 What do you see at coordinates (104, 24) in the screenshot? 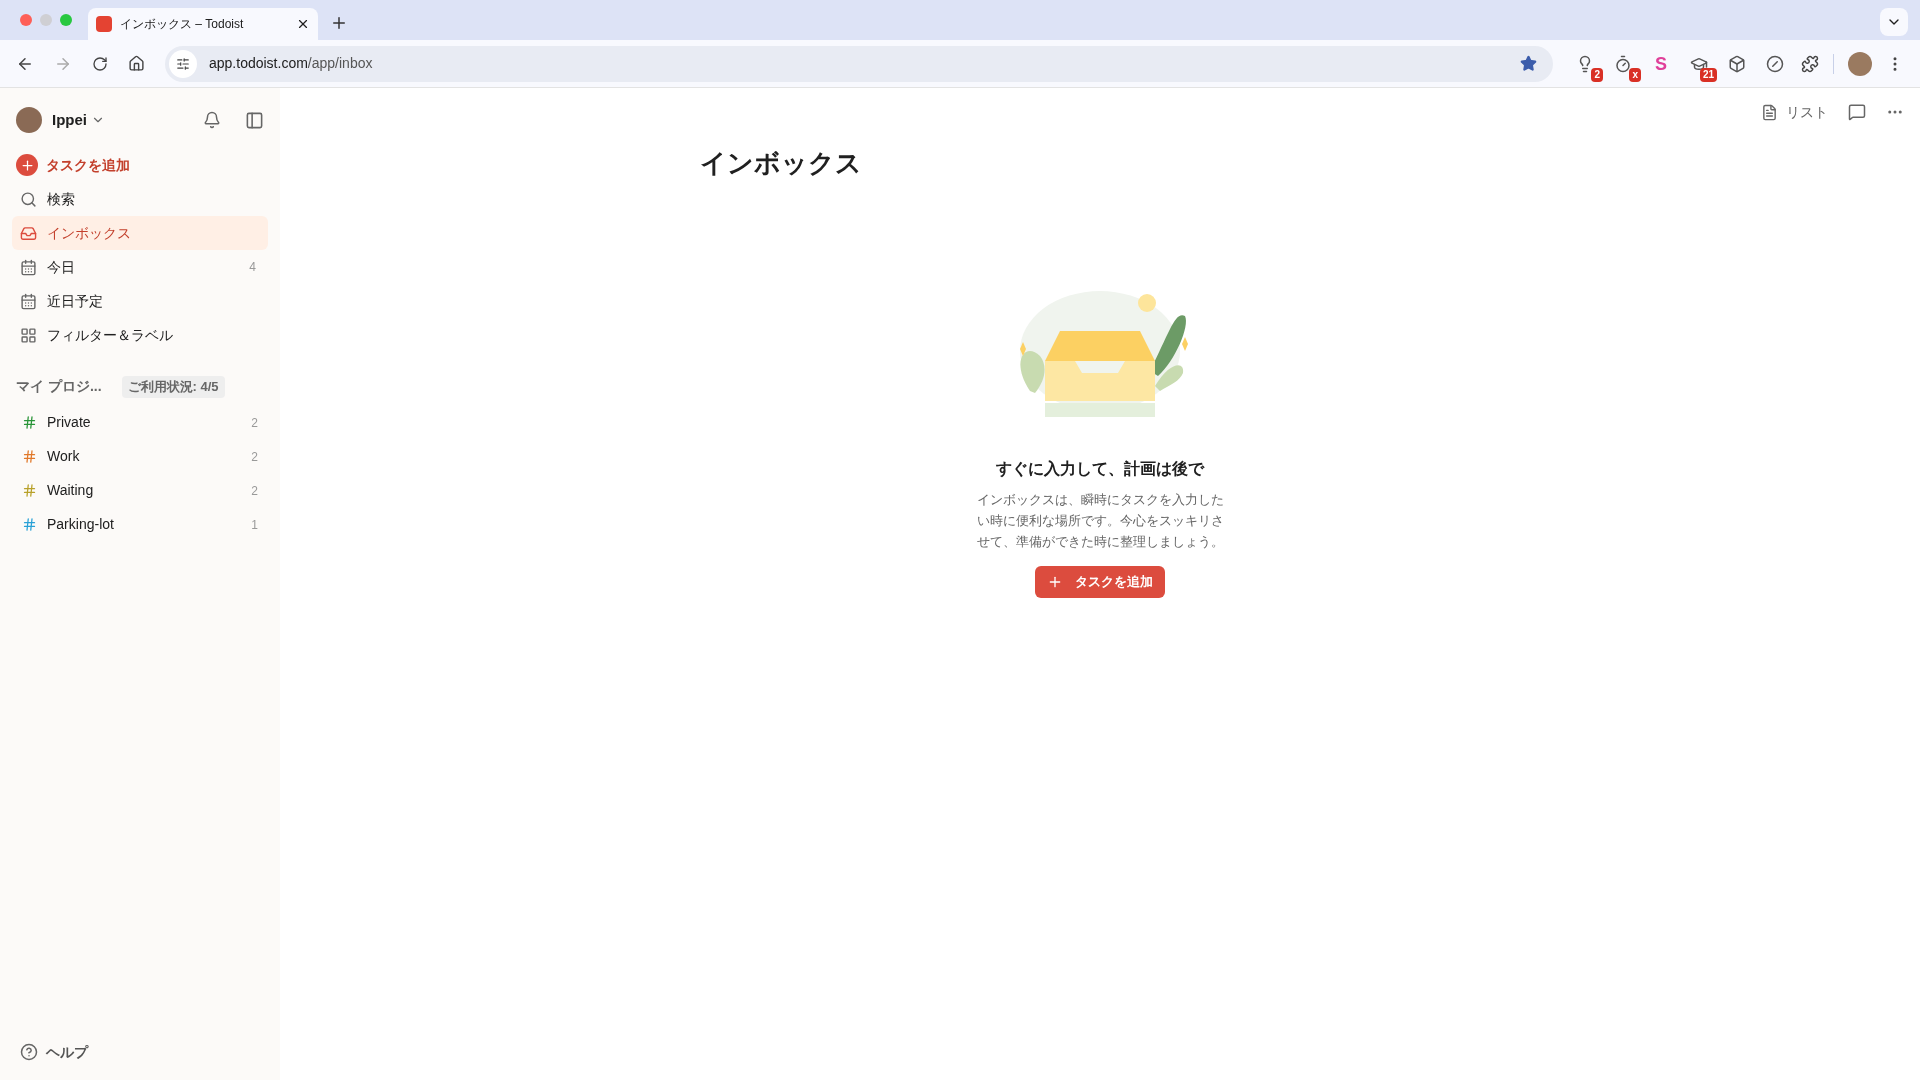
I see `todoist-logo-icon` at bounding box center [104, 24].